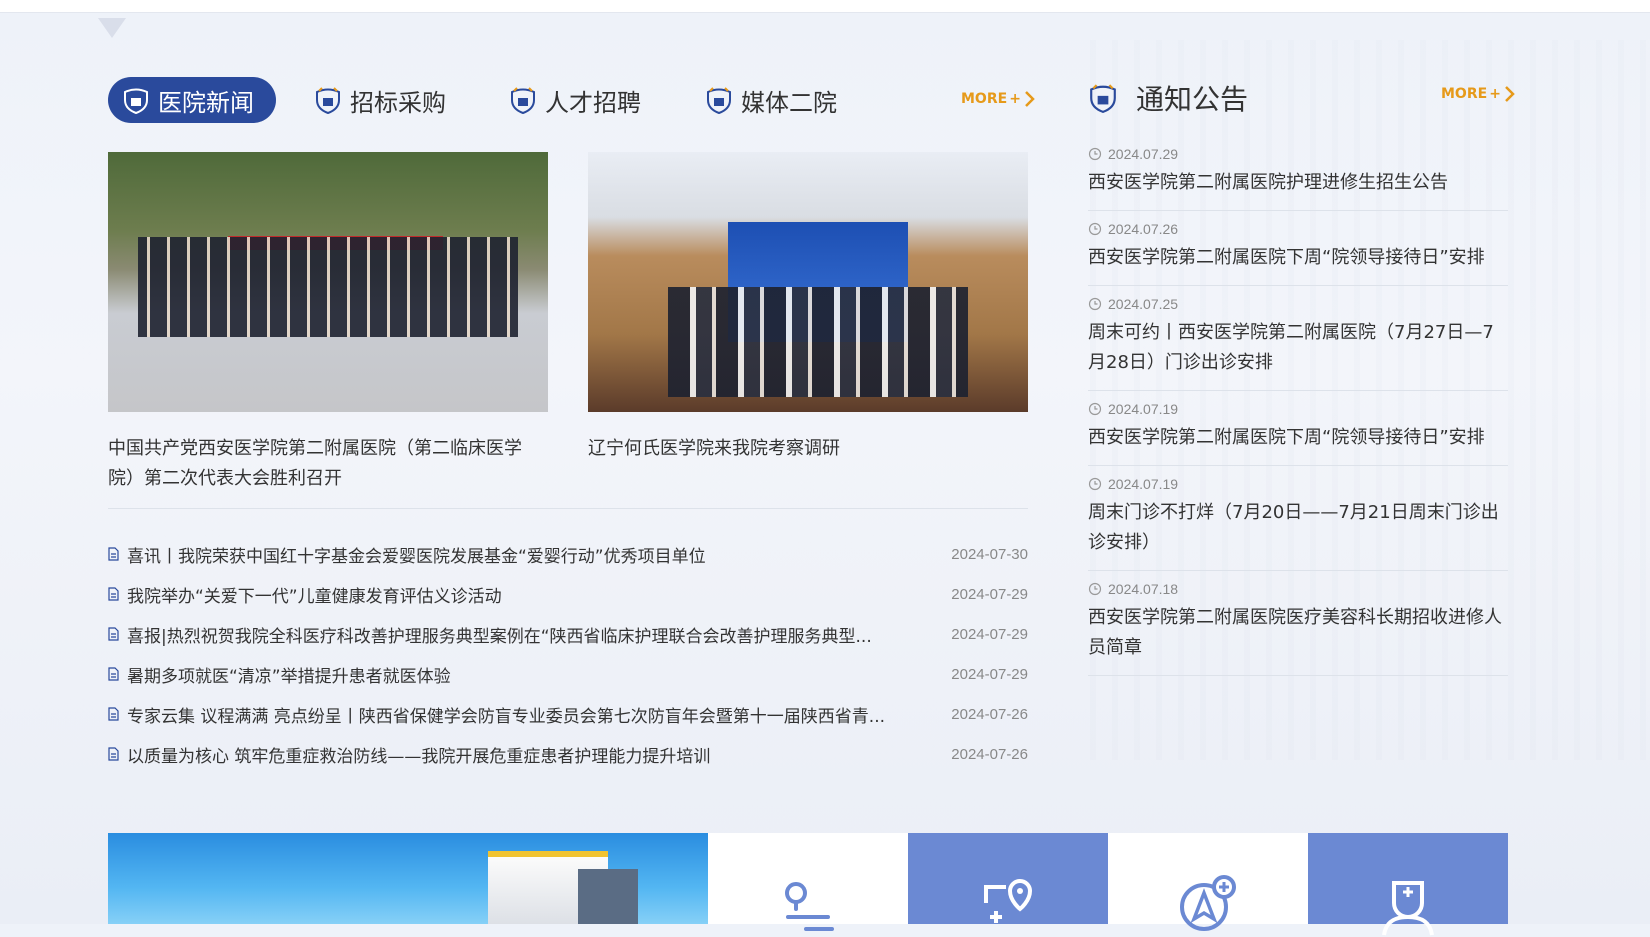 This screenshot has height=937, width=1650. What do you see at coordinates (1192, 99) in the screenshot?
I see `notices-title: 通知公告` at bounding box center [1192, 99].